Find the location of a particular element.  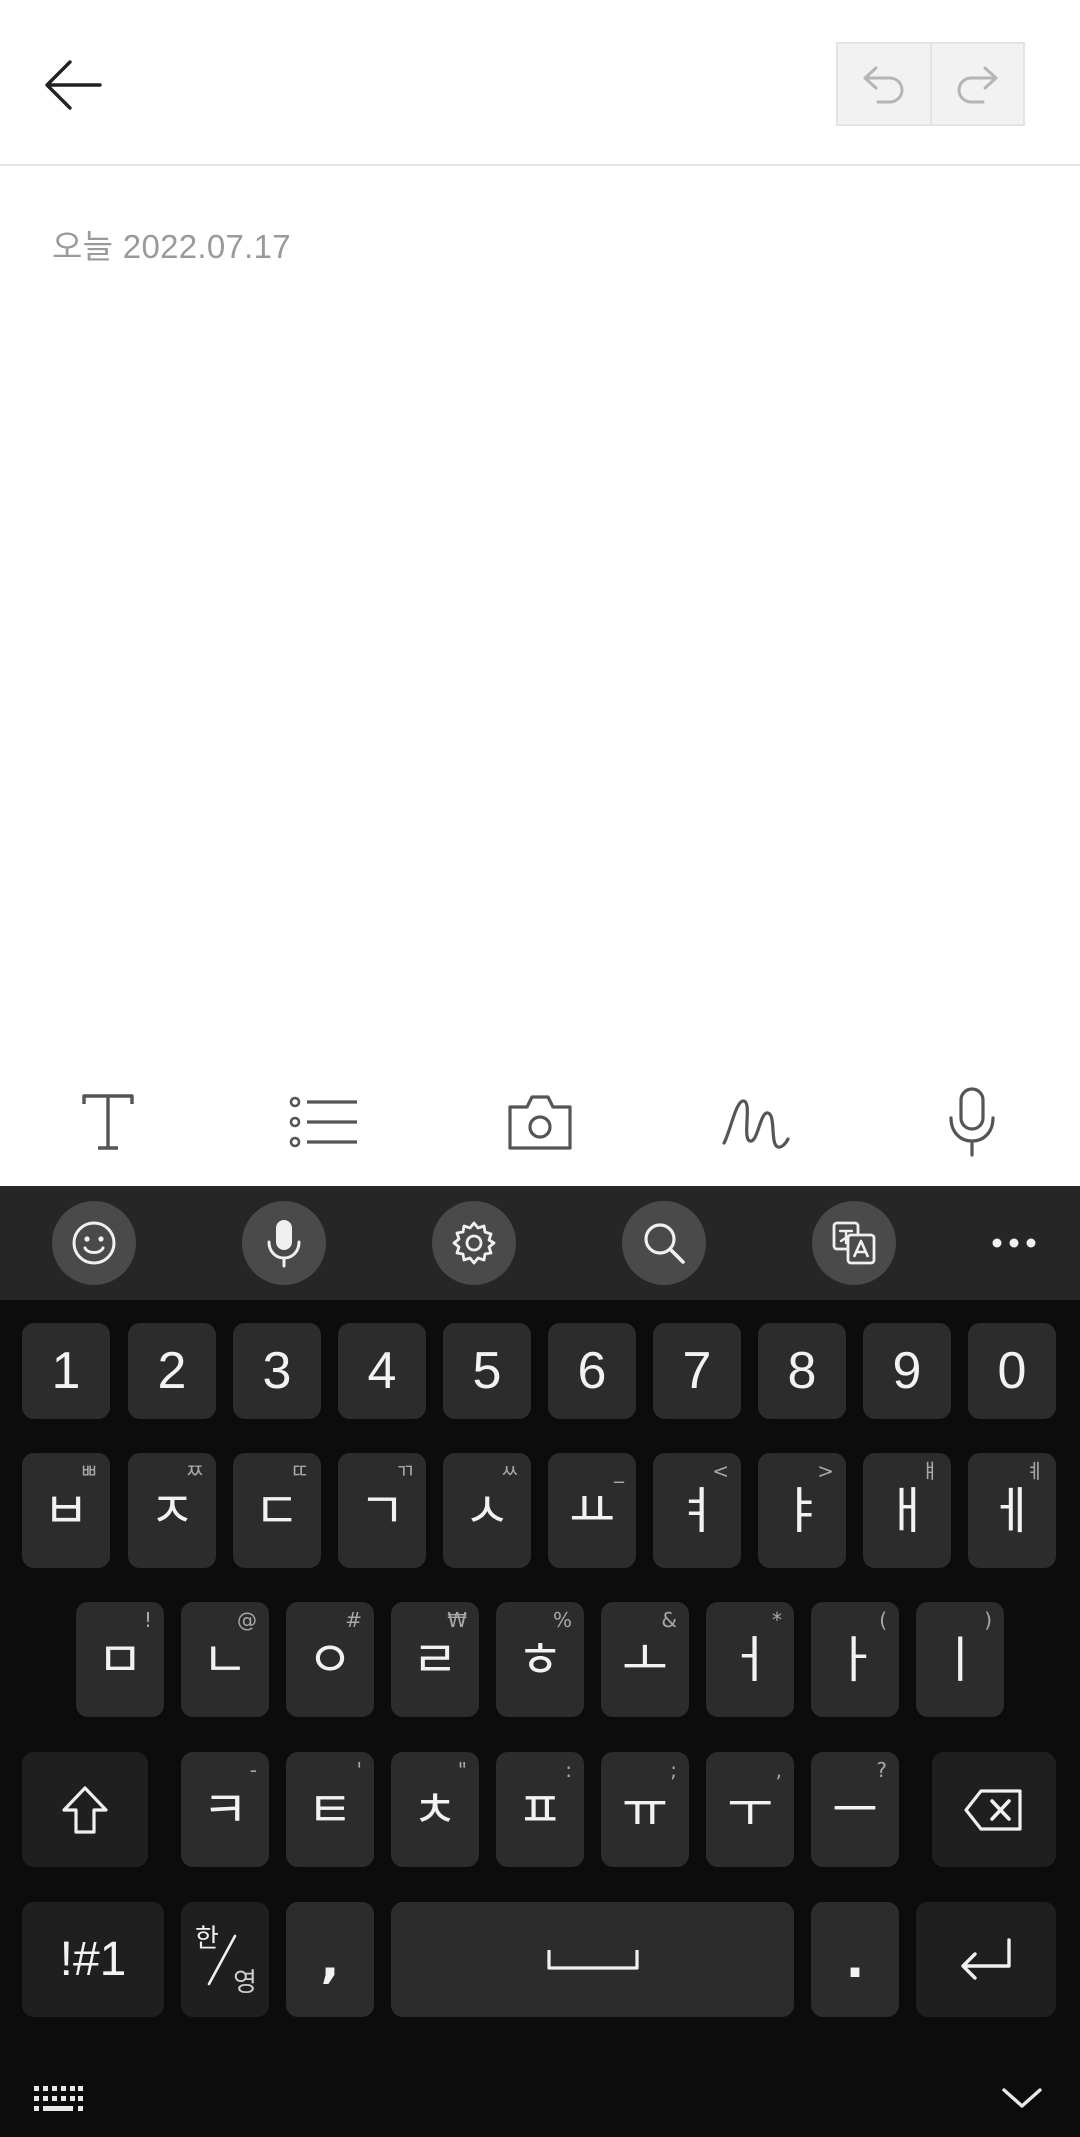

key-label: ㄱ is located at coordinates (382, 1510).